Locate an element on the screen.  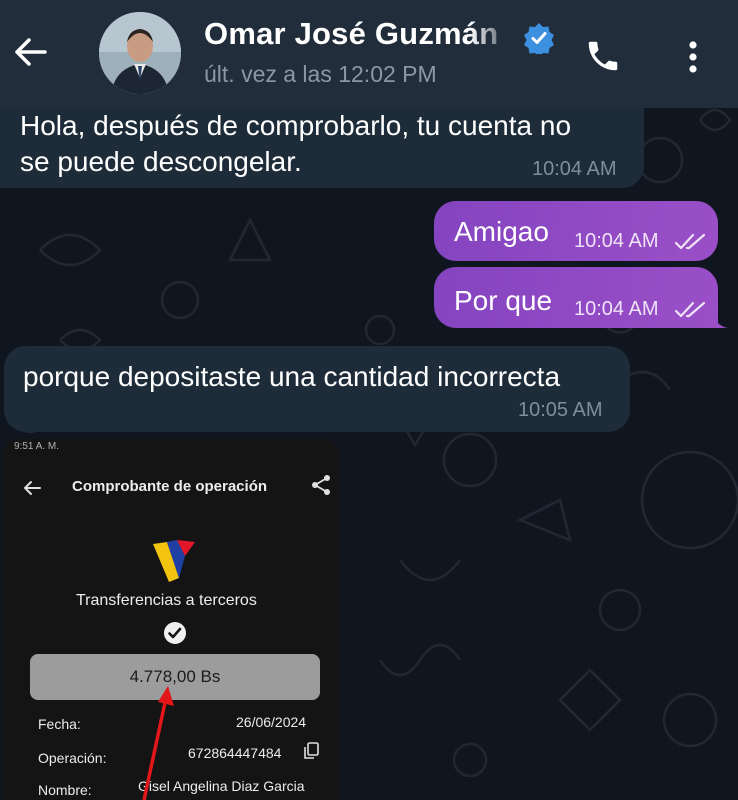
message-bubble-outgoing: Por que 10:04 AM is located at coordinates (576, 297).